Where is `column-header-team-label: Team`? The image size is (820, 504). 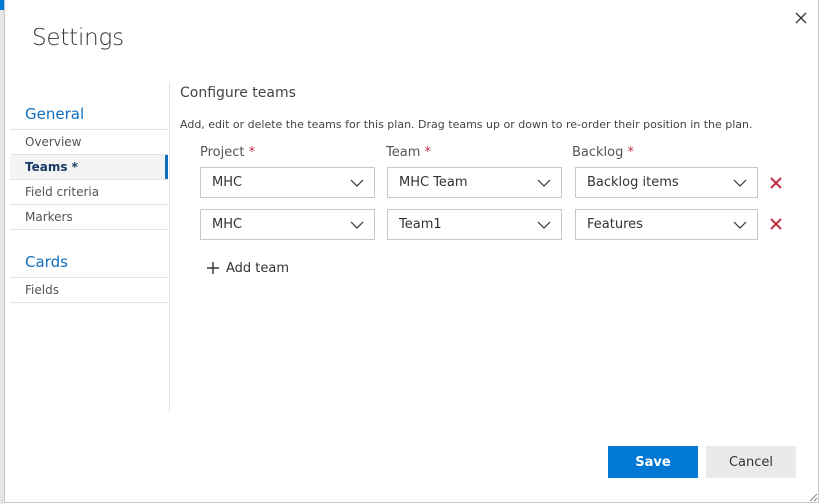
column-header-team-label: Team is located at coordinates (403, 152).